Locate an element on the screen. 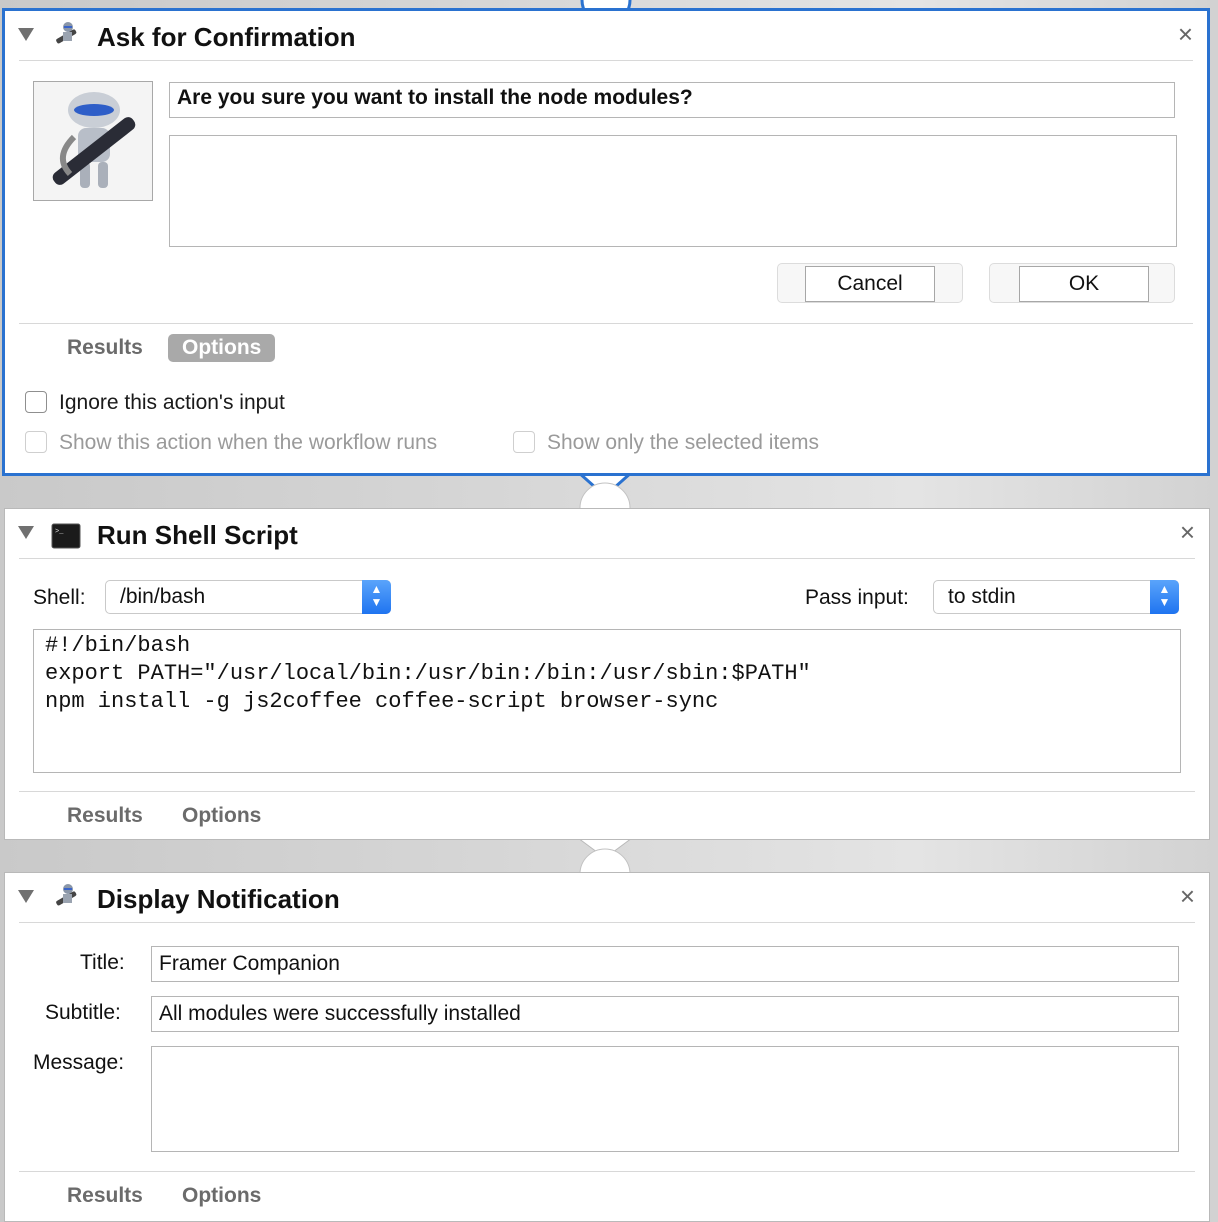 The width and height of the screenshot is (1218, 1222). show-selected-only-label: Show only the selected items is located at coordinates (683, 442).